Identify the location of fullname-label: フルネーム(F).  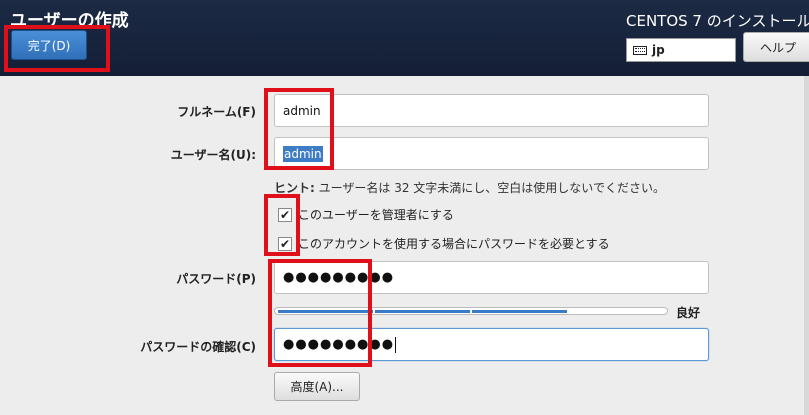
(216, 112).